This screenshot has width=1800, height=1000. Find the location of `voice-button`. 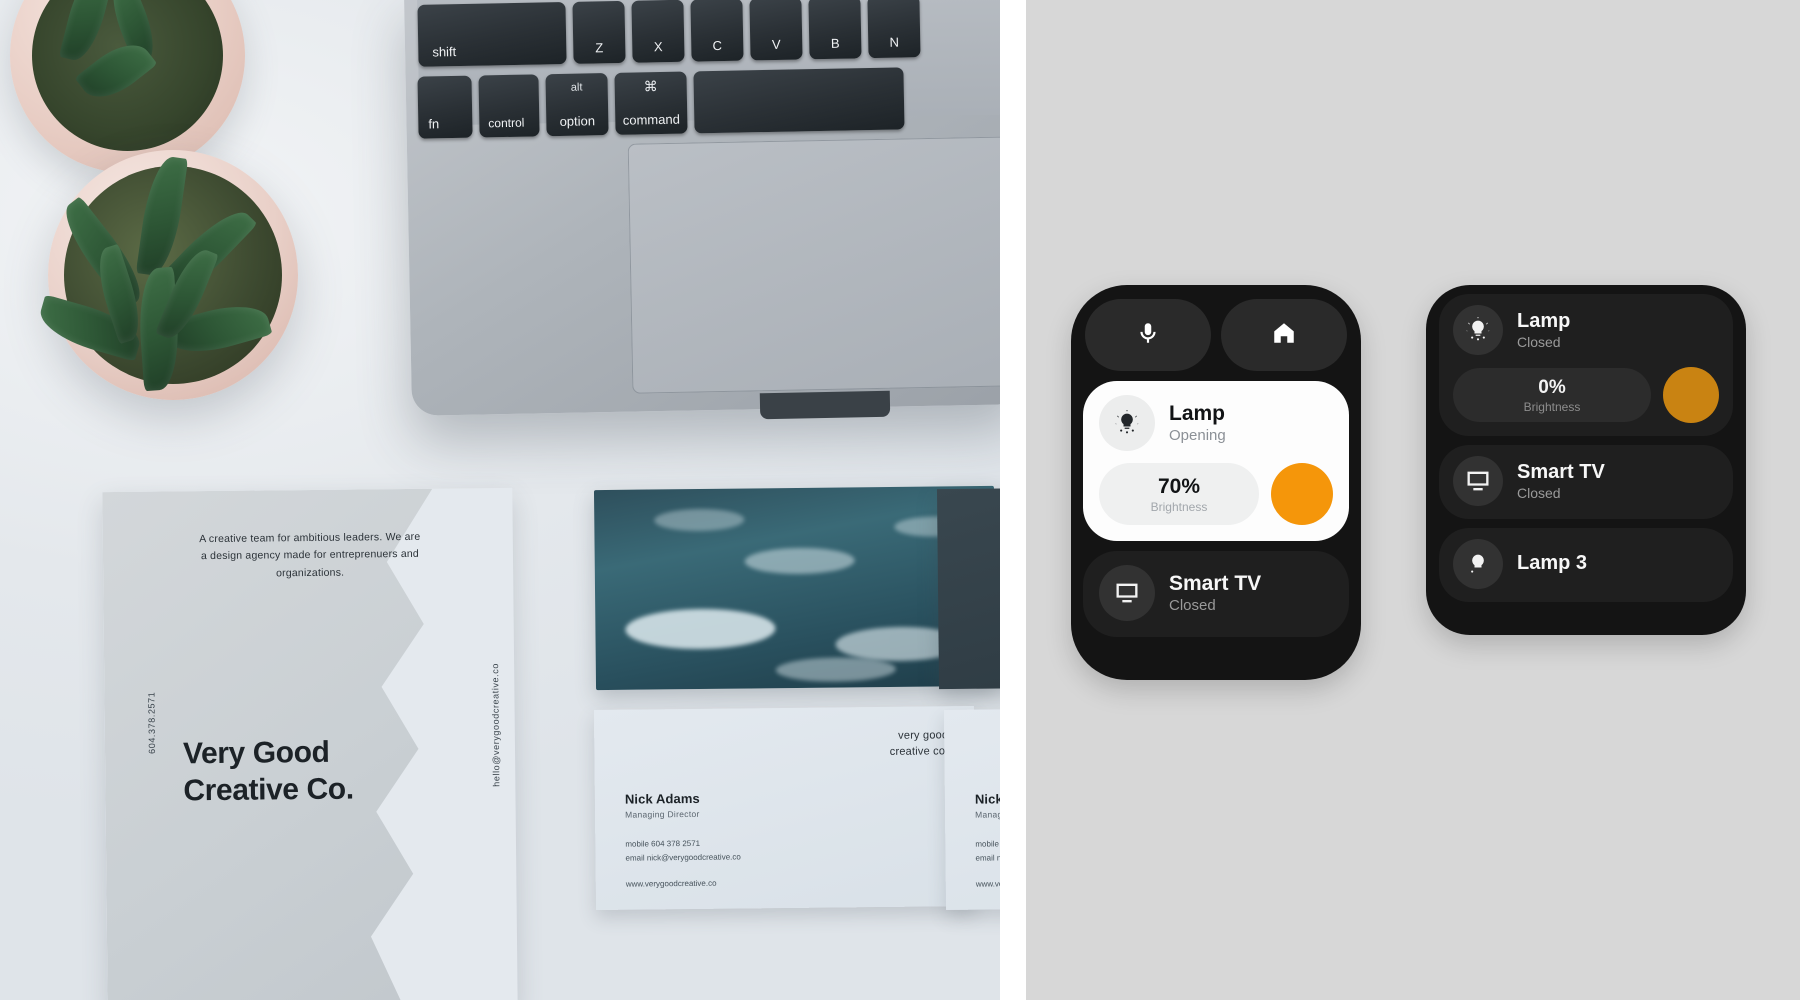

voice-button is located at coordinates (1148, 335).